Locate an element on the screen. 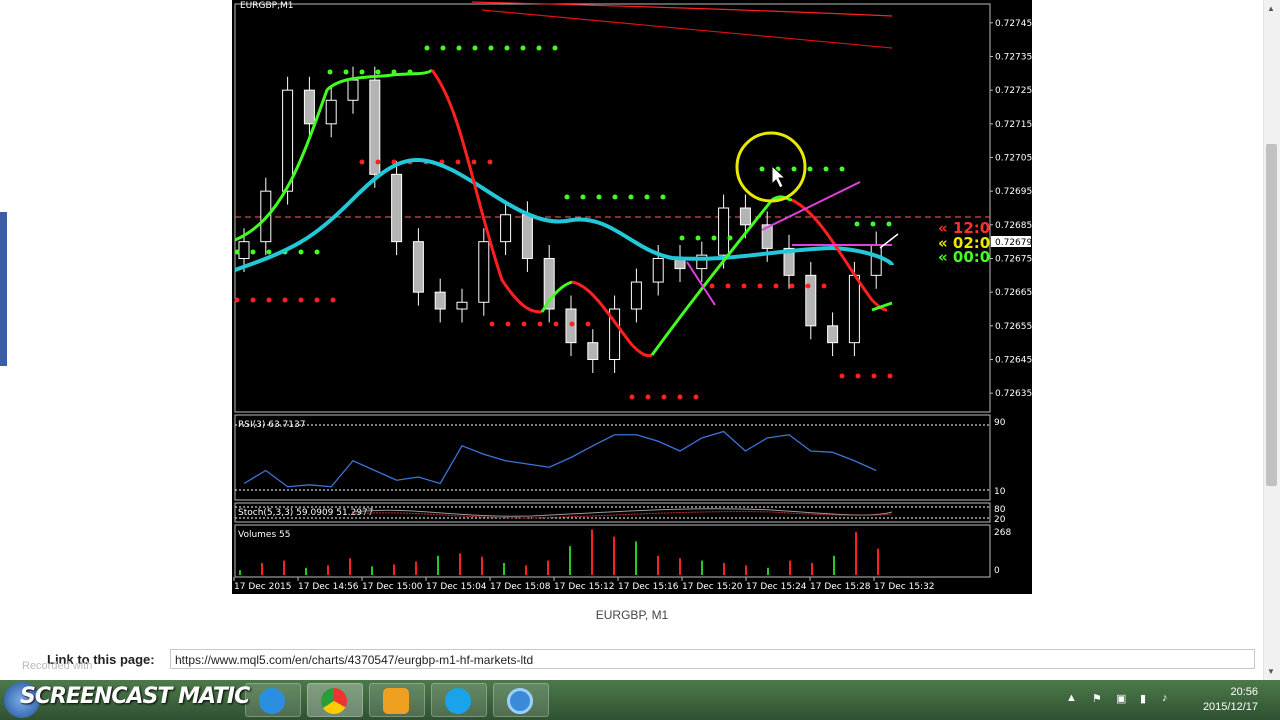  price-tick-label: 0.72635 is located at coordinates (1013, 394).